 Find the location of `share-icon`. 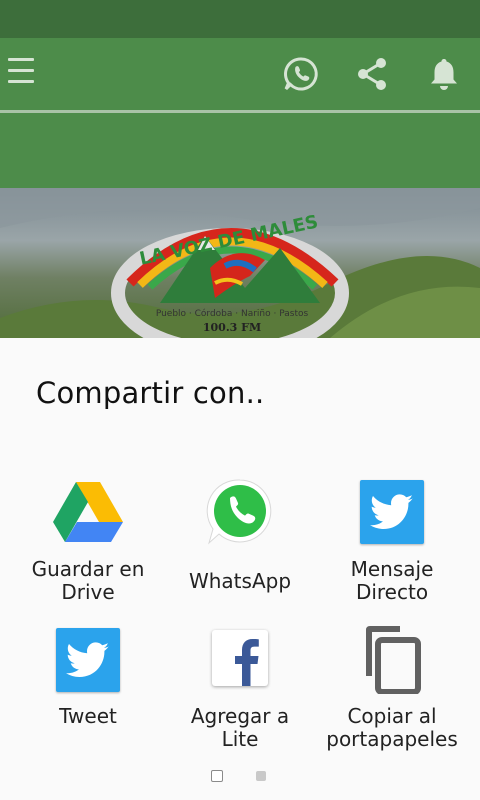

share-icon is located at coordinates (372, 74).